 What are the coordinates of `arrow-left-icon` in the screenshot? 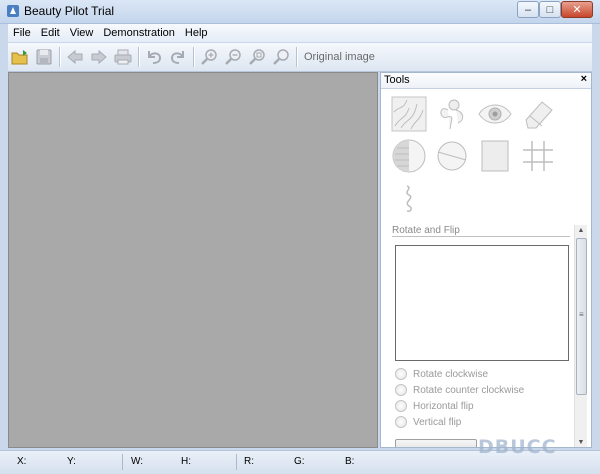 It's located at (75, 57).